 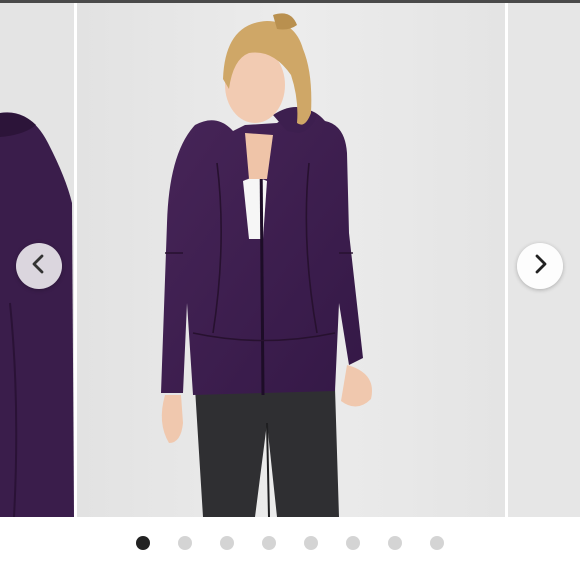 What do you see at coordinates (290, 543) in the screenshot?
I see `carousel-pagination` at bounding box center [290, 543].